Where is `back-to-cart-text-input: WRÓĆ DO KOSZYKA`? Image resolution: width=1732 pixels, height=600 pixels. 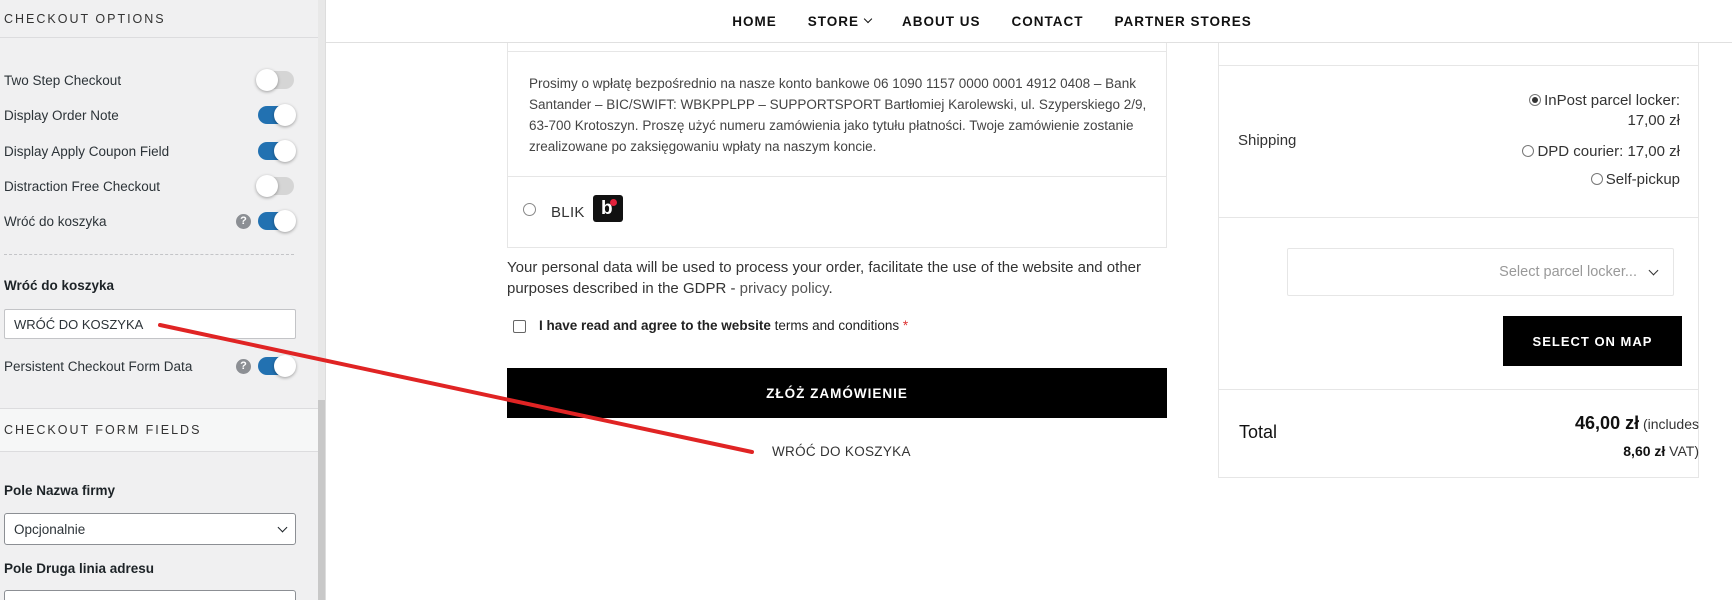
back-to-cart-text-input: WRÓĆ DO KOSZYKA is located at coordinates (150, 324).